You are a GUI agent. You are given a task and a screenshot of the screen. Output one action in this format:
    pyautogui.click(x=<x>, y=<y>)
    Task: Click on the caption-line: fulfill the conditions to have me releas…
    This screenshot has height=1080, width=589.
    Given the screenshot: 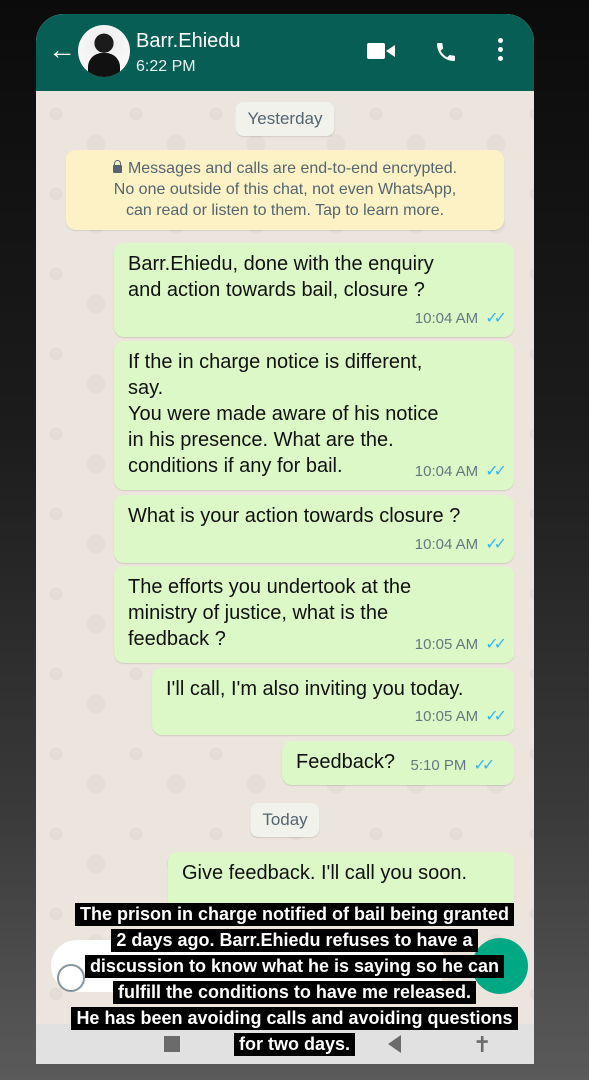 What is the action you would take?
    pyautogui.click(x=294, y=992)
    